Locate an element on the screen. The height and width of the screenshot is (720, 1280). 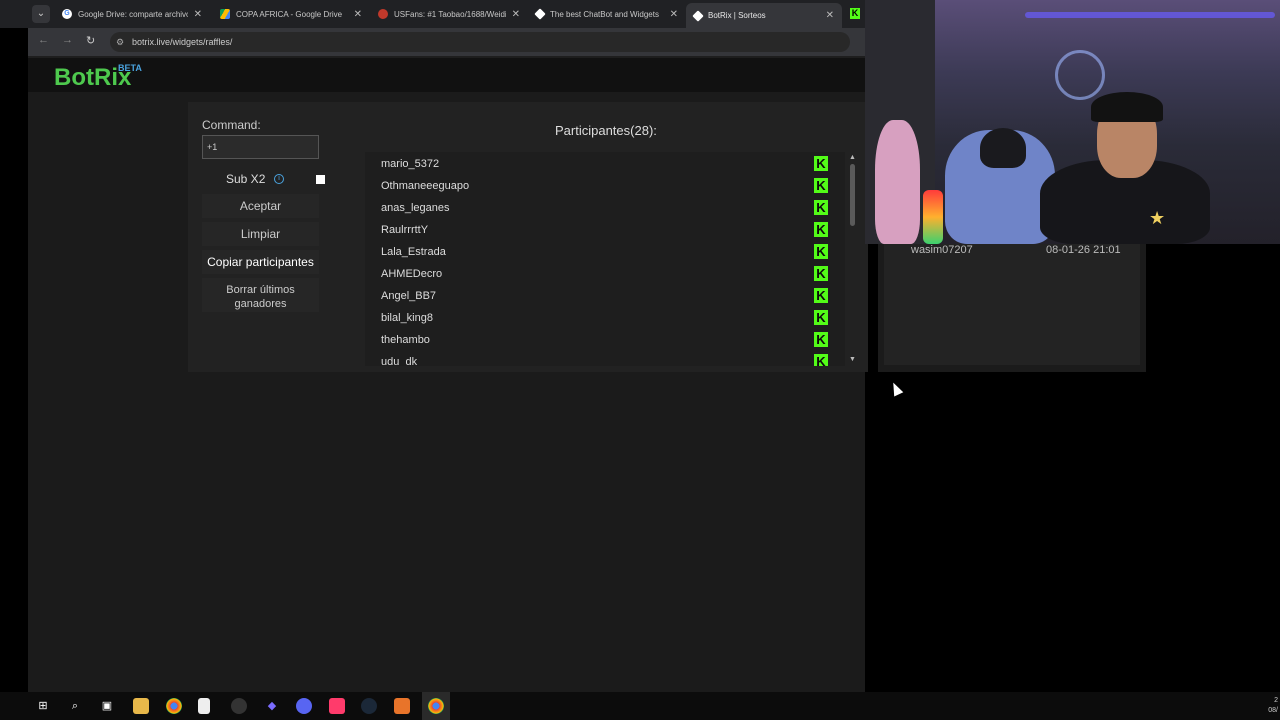
participant-name: mario_5372 is located at coordinates (410, 164).